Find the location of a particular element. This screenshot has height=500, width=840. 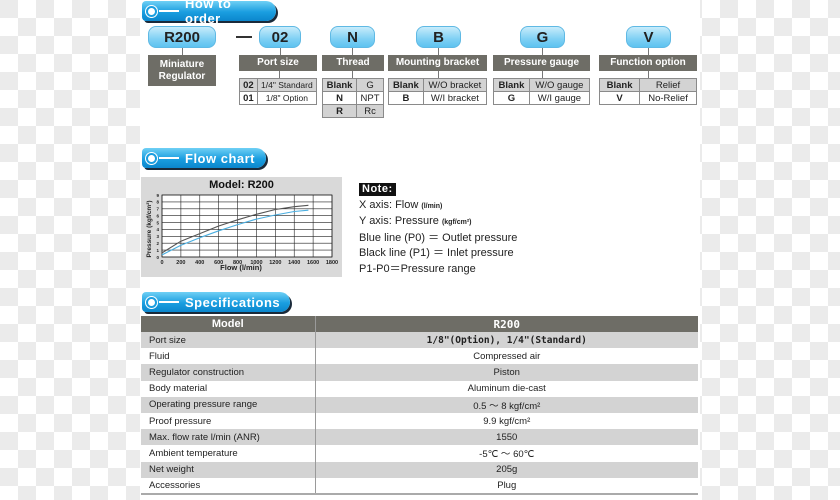

note-title: Note: is located at coordinates (377, 189).